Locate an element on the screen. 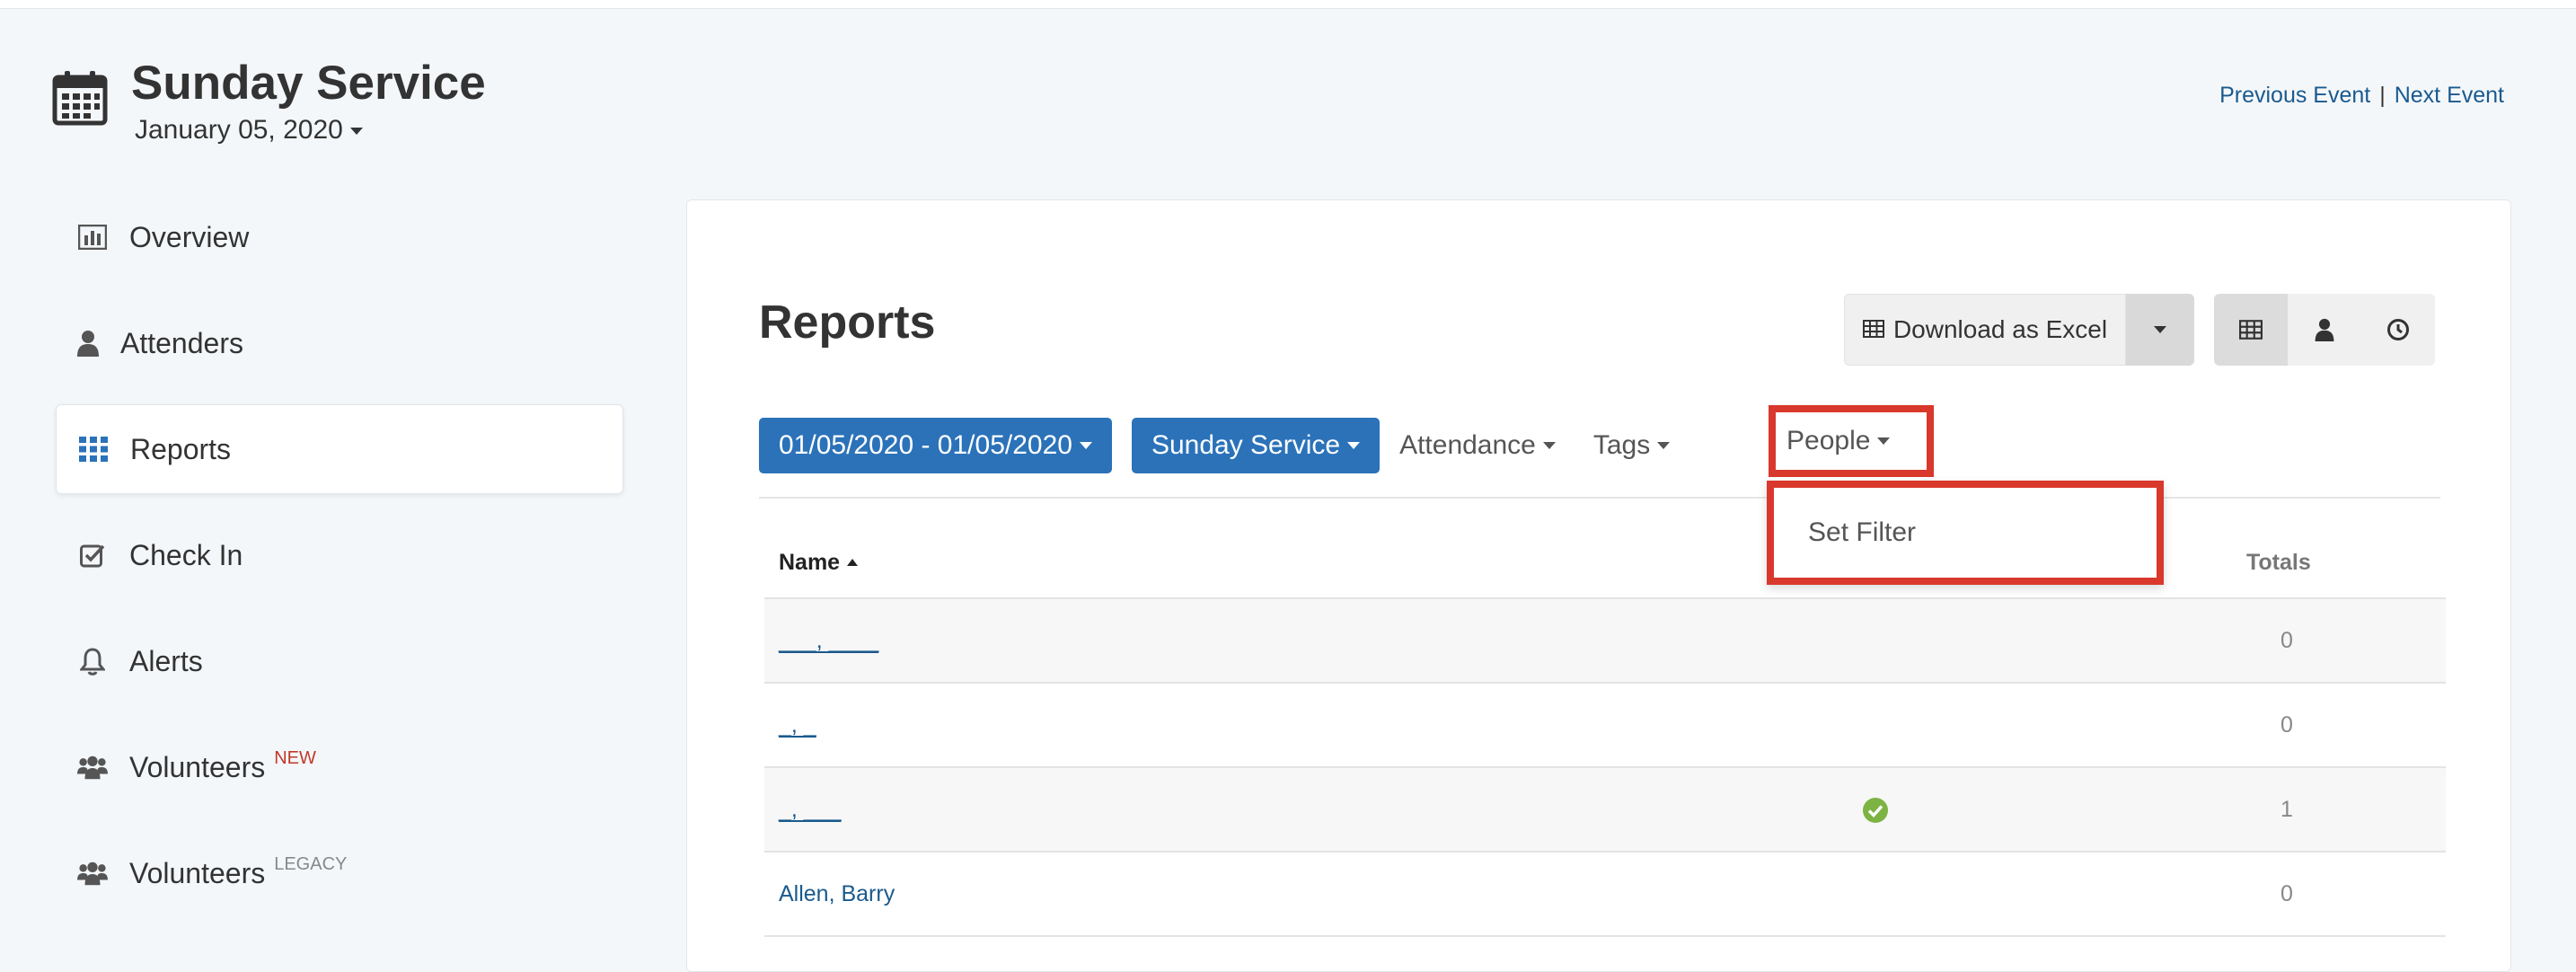  sidebar-item-check-in: Check In is located at coordinates (339, 555).